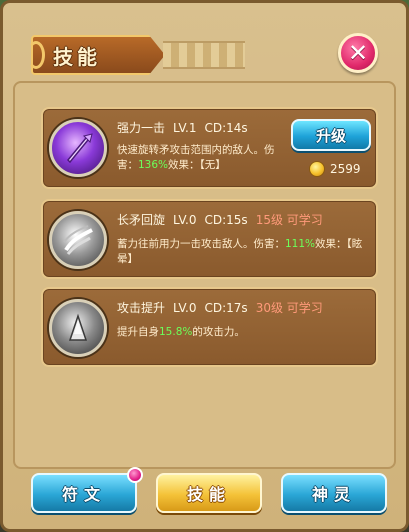 This screenshot has height=532, width=409. I want to click on skill-description: 提升自身15.8%的攻击力。, so click(245, 332).